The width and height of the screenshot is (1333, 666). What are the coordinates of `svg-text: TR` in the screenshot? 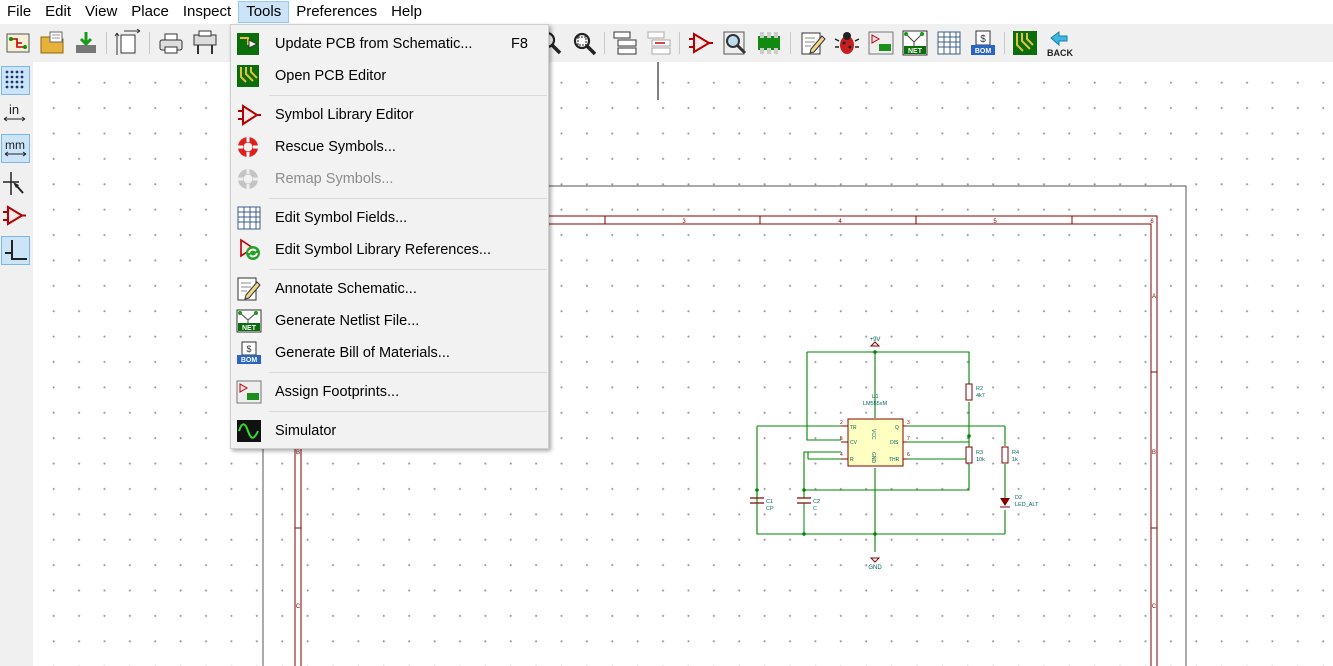 It's located at (853, 428).